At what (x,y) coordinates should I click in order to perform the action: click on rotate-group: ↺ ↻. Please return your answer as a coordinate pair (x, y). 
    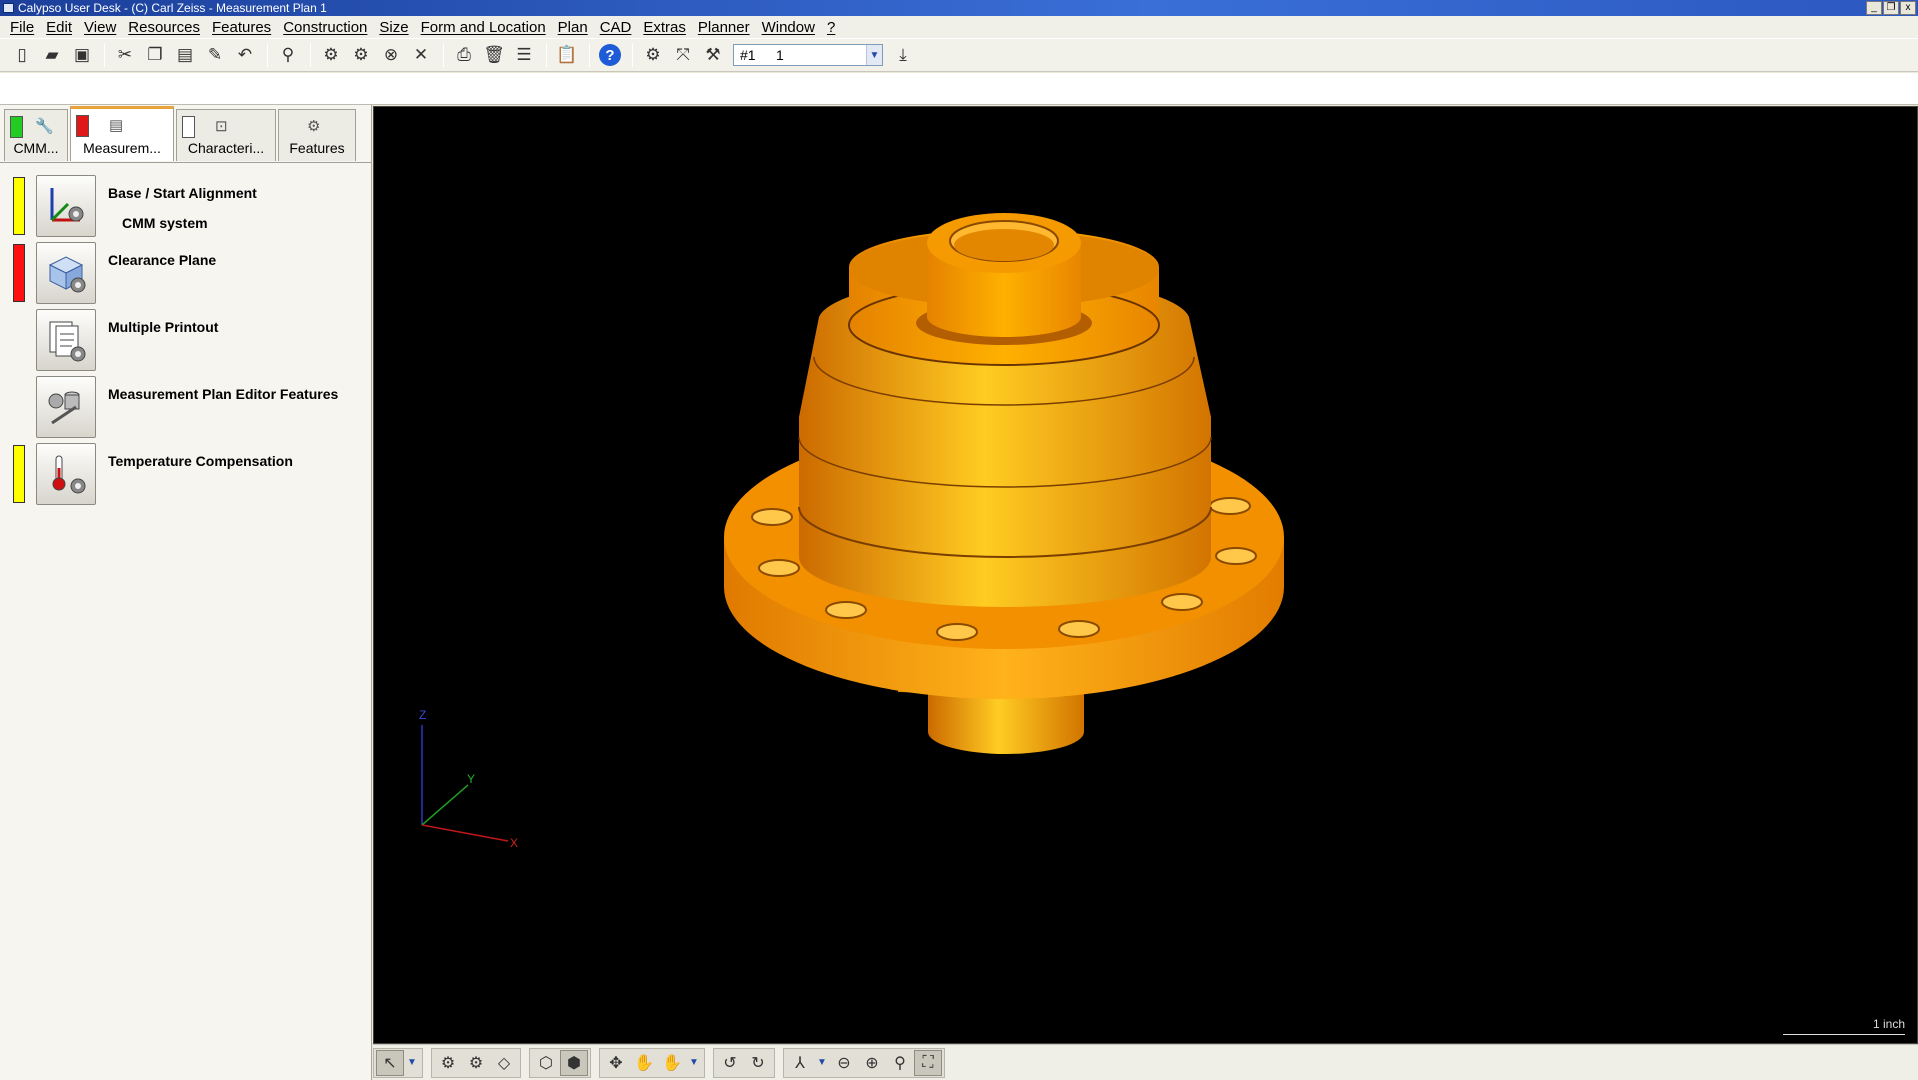
    Looking at the image, I should click on (744, 1062).